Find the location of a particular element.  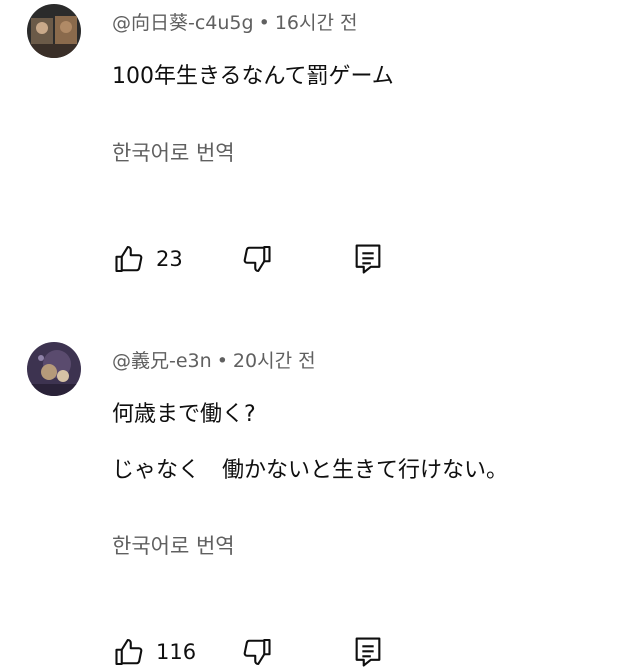

comment-meta: @向日葵-c4u5g • 16시간 전 is located at coordinates (234, 21).